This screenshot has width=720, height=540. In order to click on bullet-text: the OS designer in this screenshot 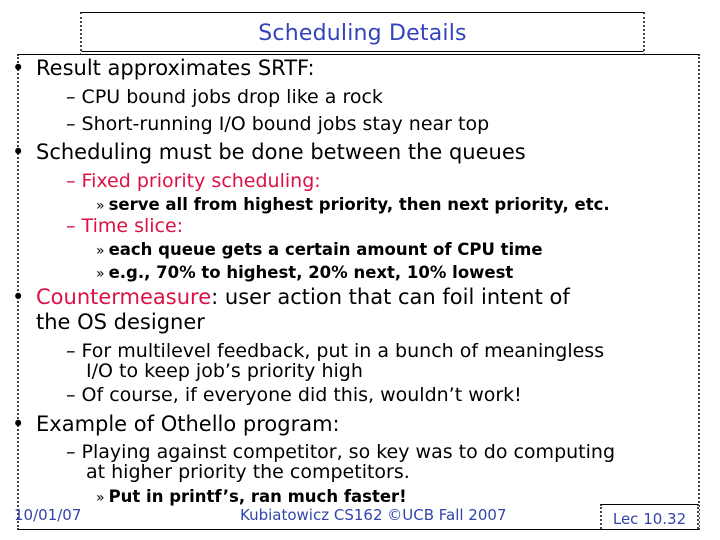, I will do `click(120, 322)`.